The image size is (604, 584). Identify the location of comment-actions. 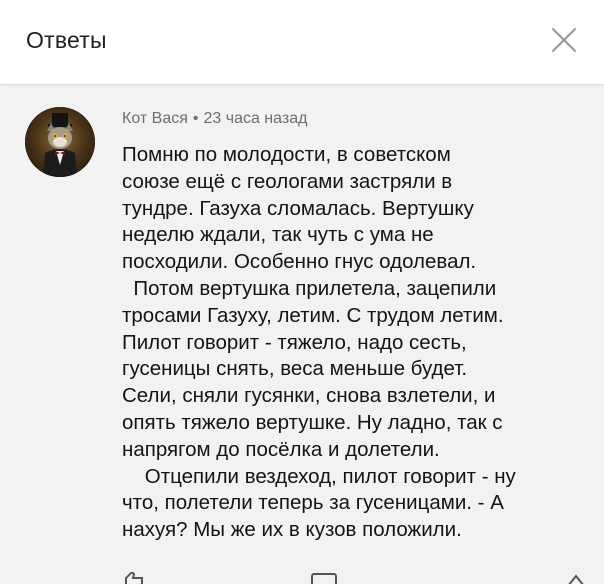
(350, 578).